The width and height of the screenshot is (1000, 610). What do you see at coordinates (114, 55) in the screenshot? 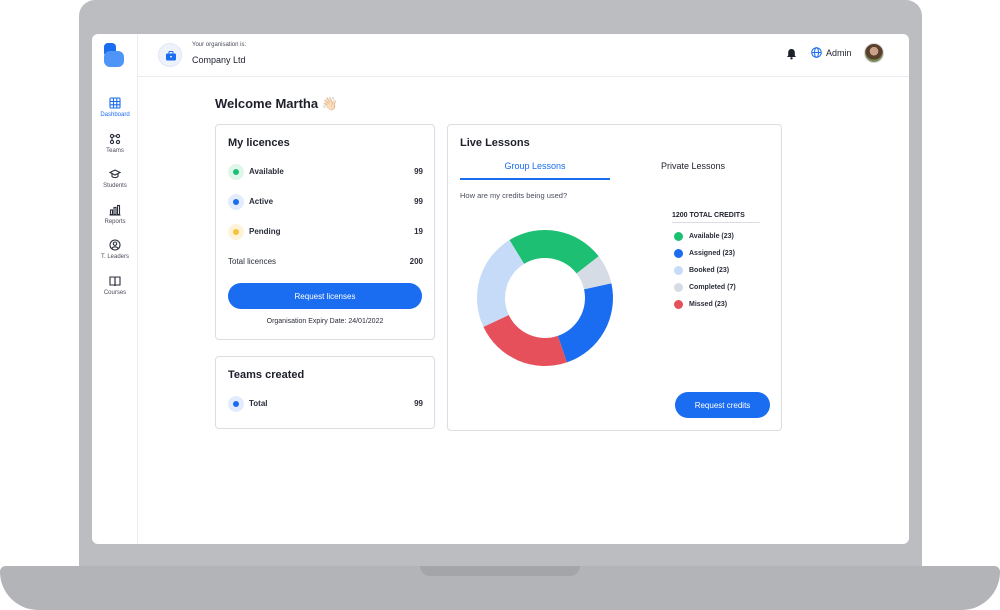
I see `app-logo` at bounding box center [114, 55].